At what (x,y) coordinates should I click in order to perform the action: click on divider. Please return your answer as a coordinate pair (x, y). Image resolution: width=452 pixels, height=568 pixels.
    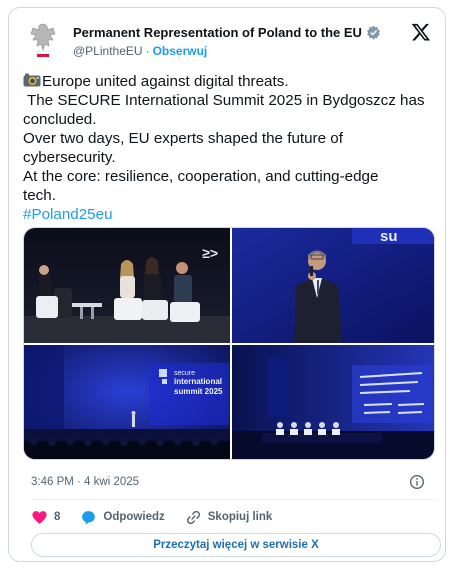
    Looking at the image, I should click on (235, 499).